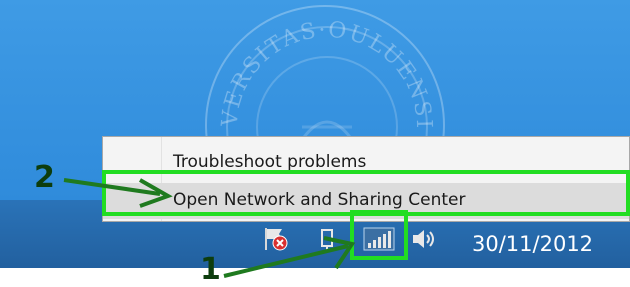  I want to click on step-number-1: 1, so click(210, 269).